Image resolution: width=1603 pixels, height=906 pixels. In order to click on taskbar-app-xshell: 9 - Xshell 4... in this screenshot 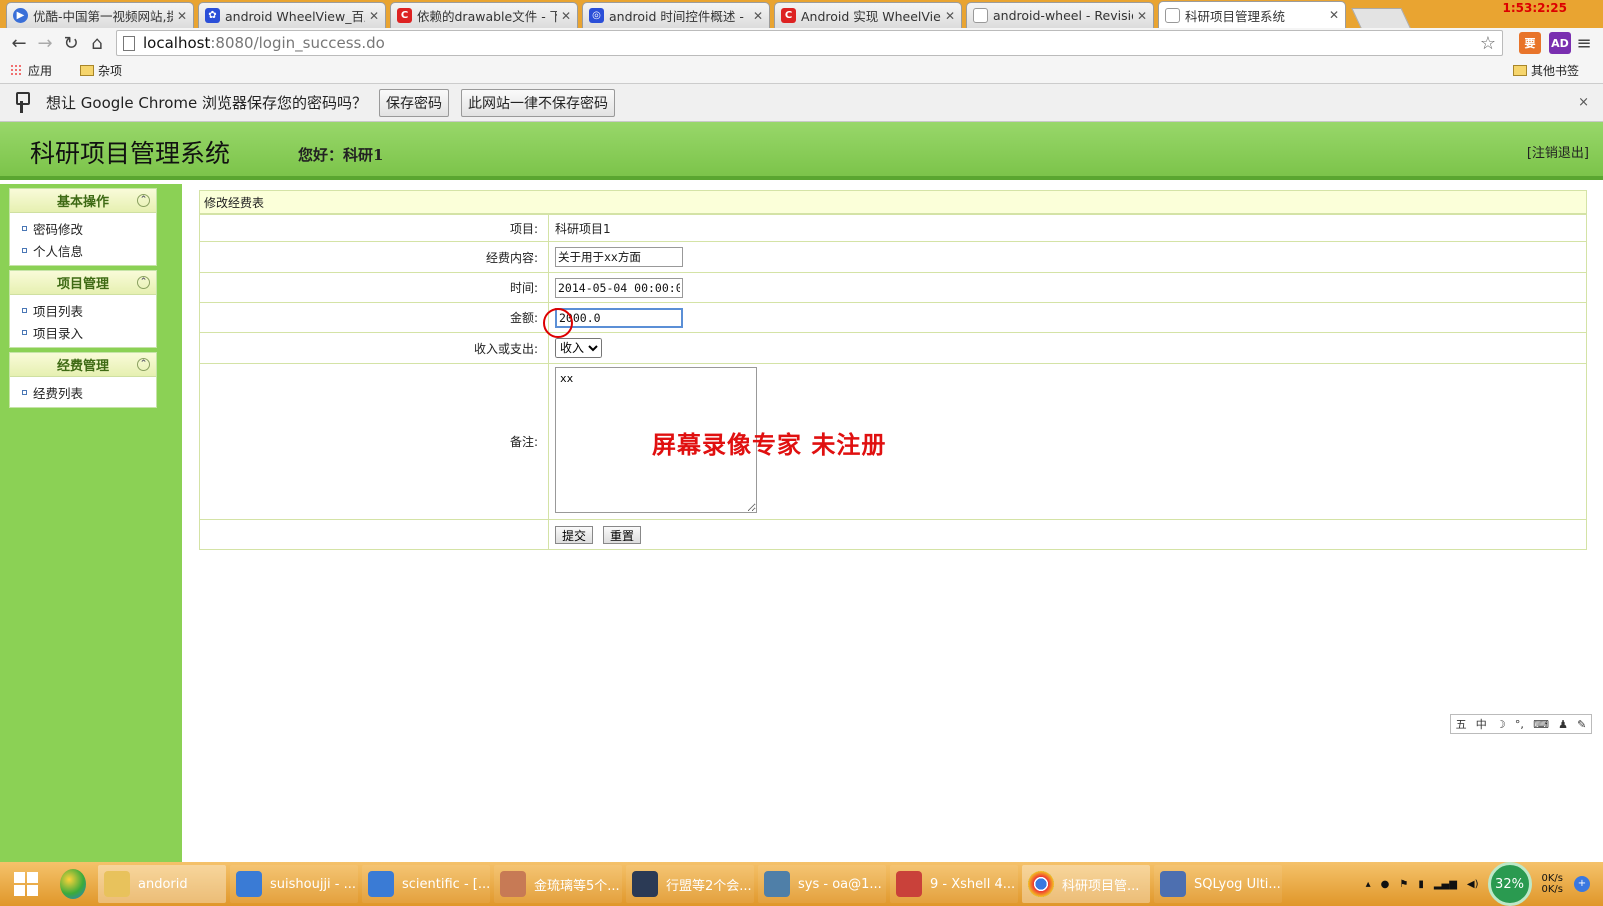, I will do `click(954, 884)`.